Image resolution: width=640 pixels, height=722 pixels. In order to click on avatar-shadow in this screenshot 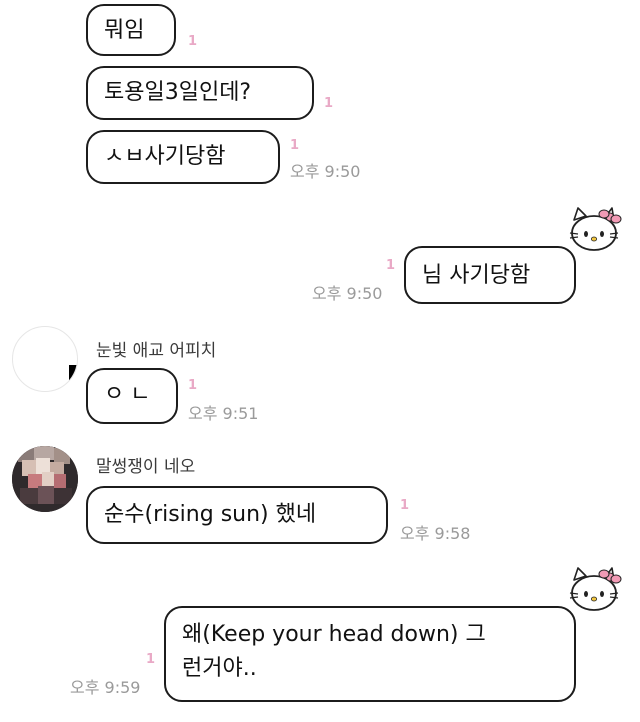, I will do `click(73, 376)`.